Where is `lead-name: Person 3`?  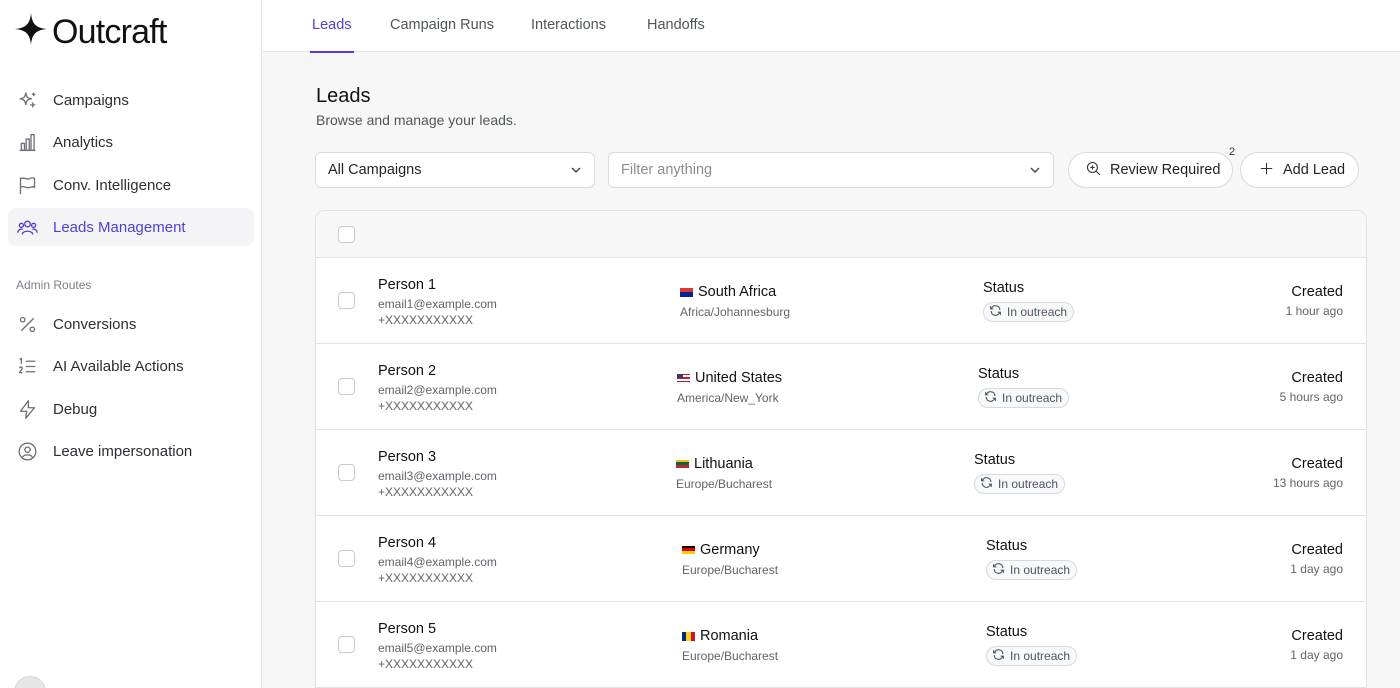 lead-name: Person 3 is located at coordinates (407, 457).